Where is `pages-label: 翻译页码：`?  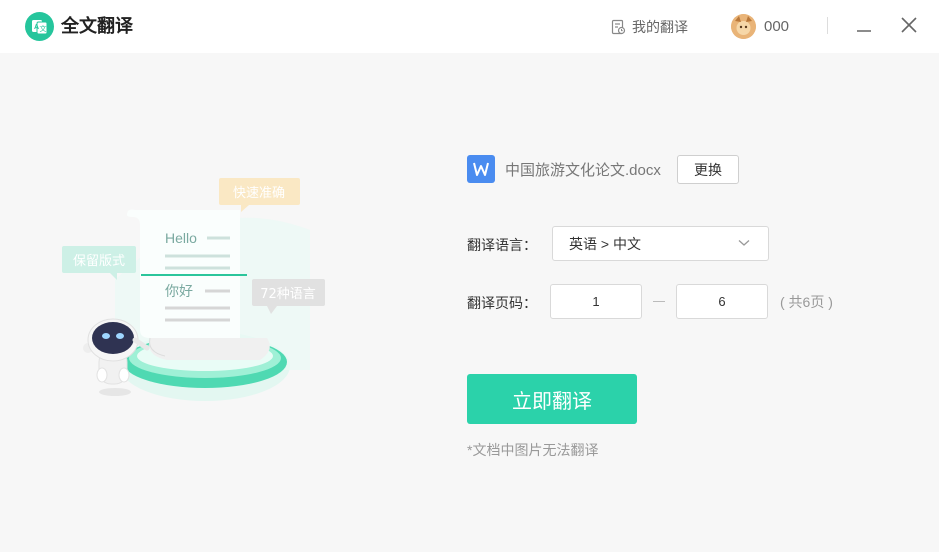
pages-label: 翻译页码： is located at coordinates (502, 303).